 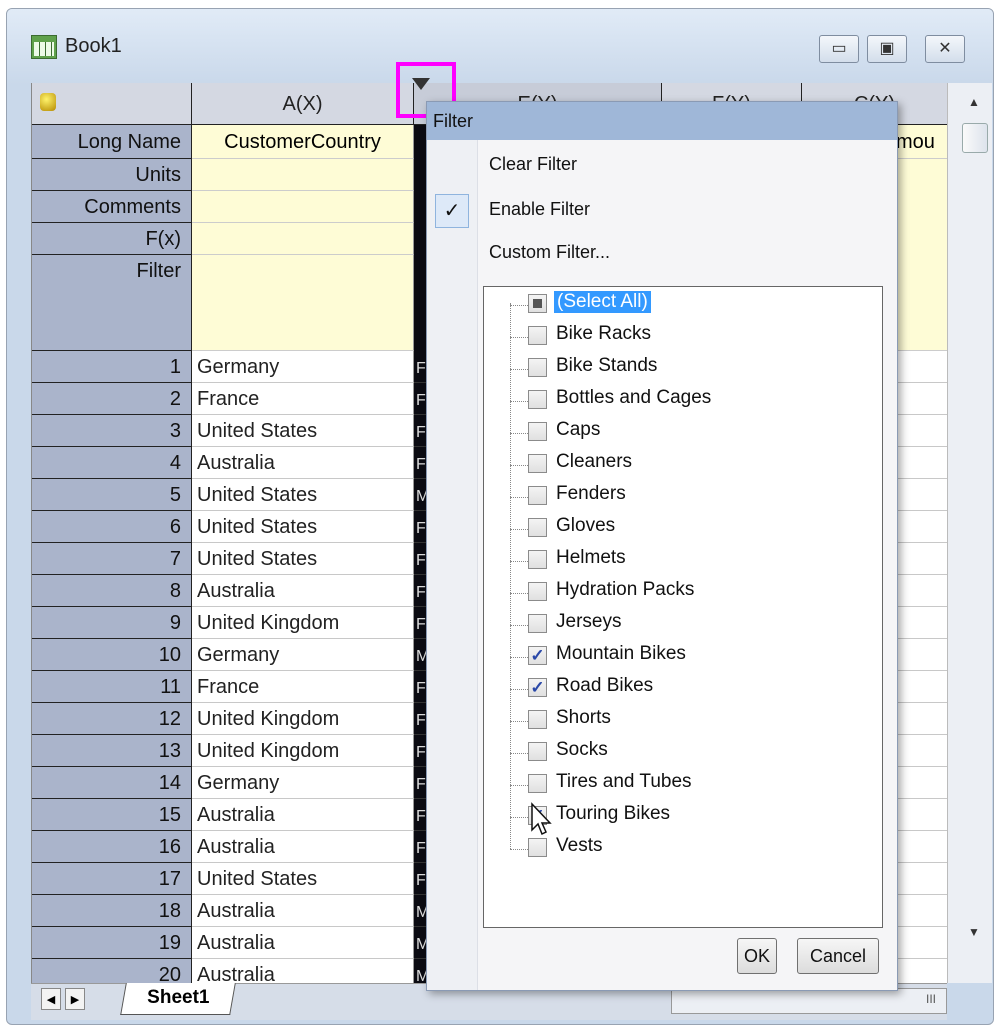 I want to click on clear-filter-item: Clear Filter, so click(x=533, y=164).